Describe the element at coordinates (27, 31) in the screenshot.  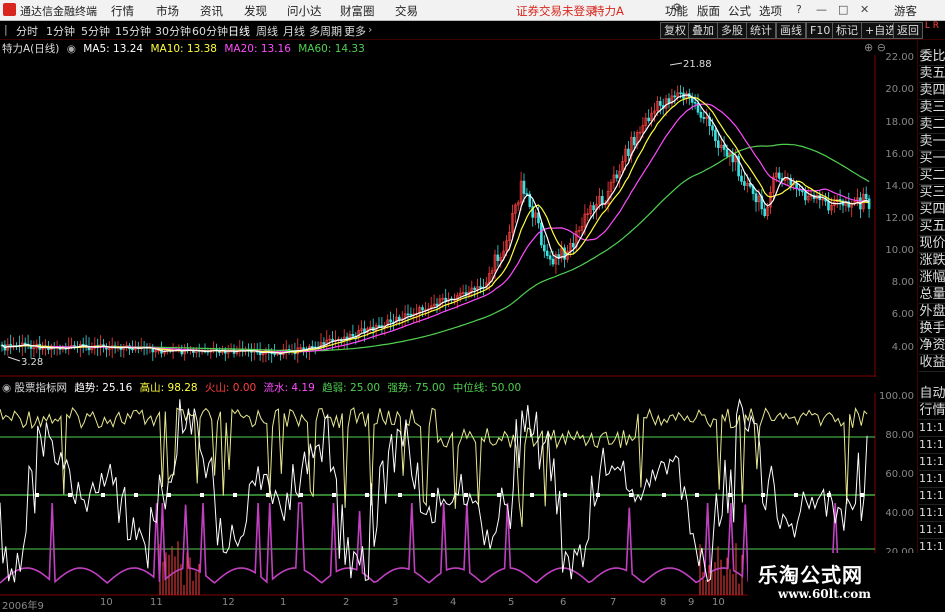
I see `period-tick: 分时` at that location.